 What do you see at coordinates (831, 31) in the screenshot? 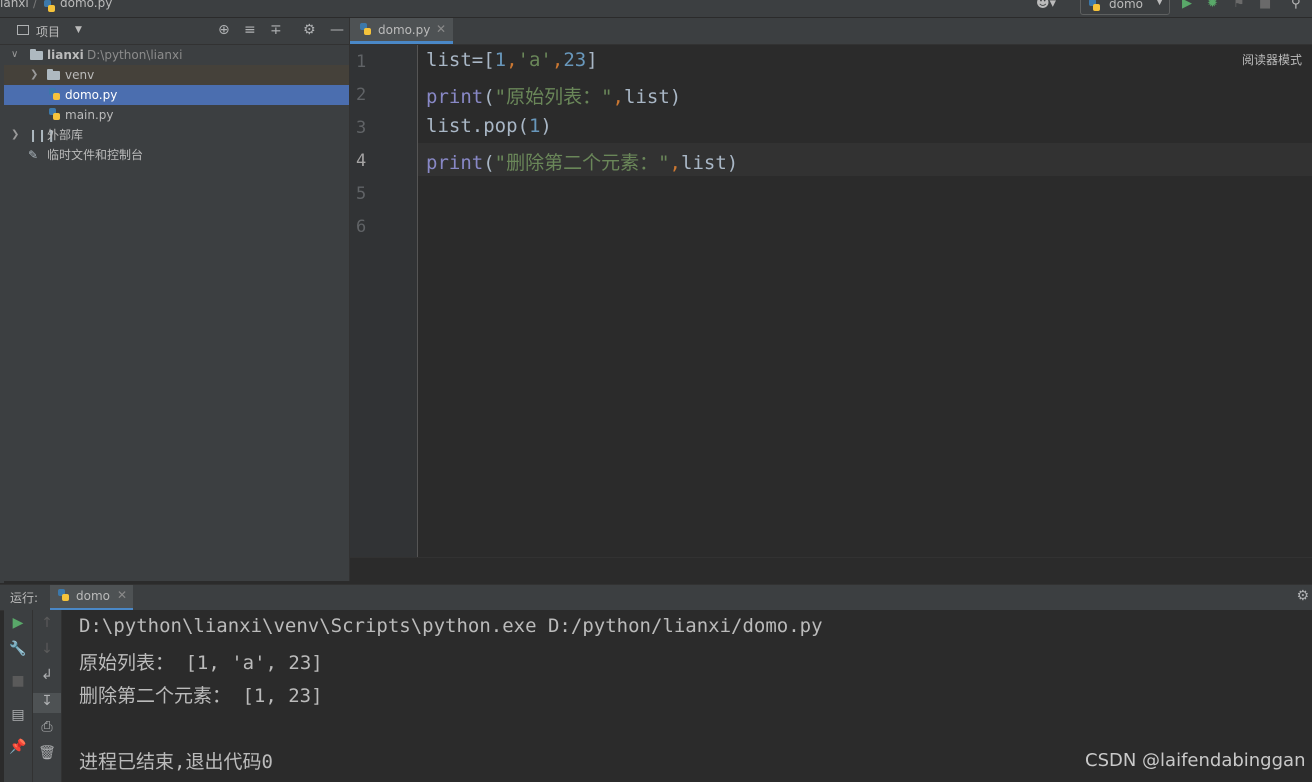
I see `editor-tab-bar: domo.py ✕` at bounding box center [831, 31].